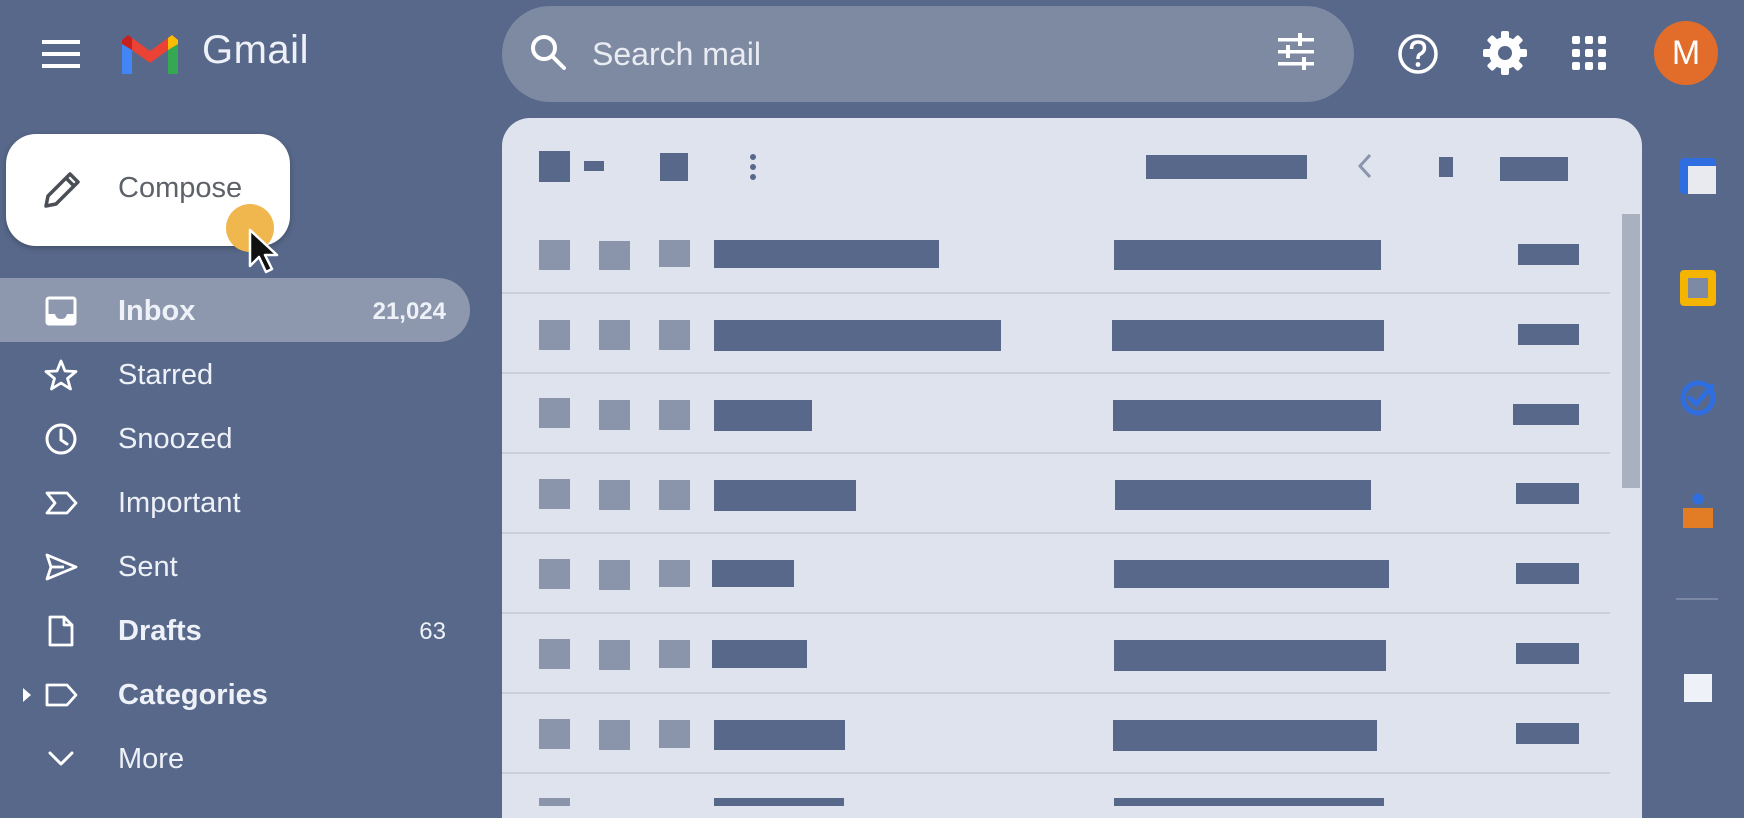 Image resolution: width=1744 pixels, height=818 pixels. I want to click on nav-label: More, so click(151, 759).